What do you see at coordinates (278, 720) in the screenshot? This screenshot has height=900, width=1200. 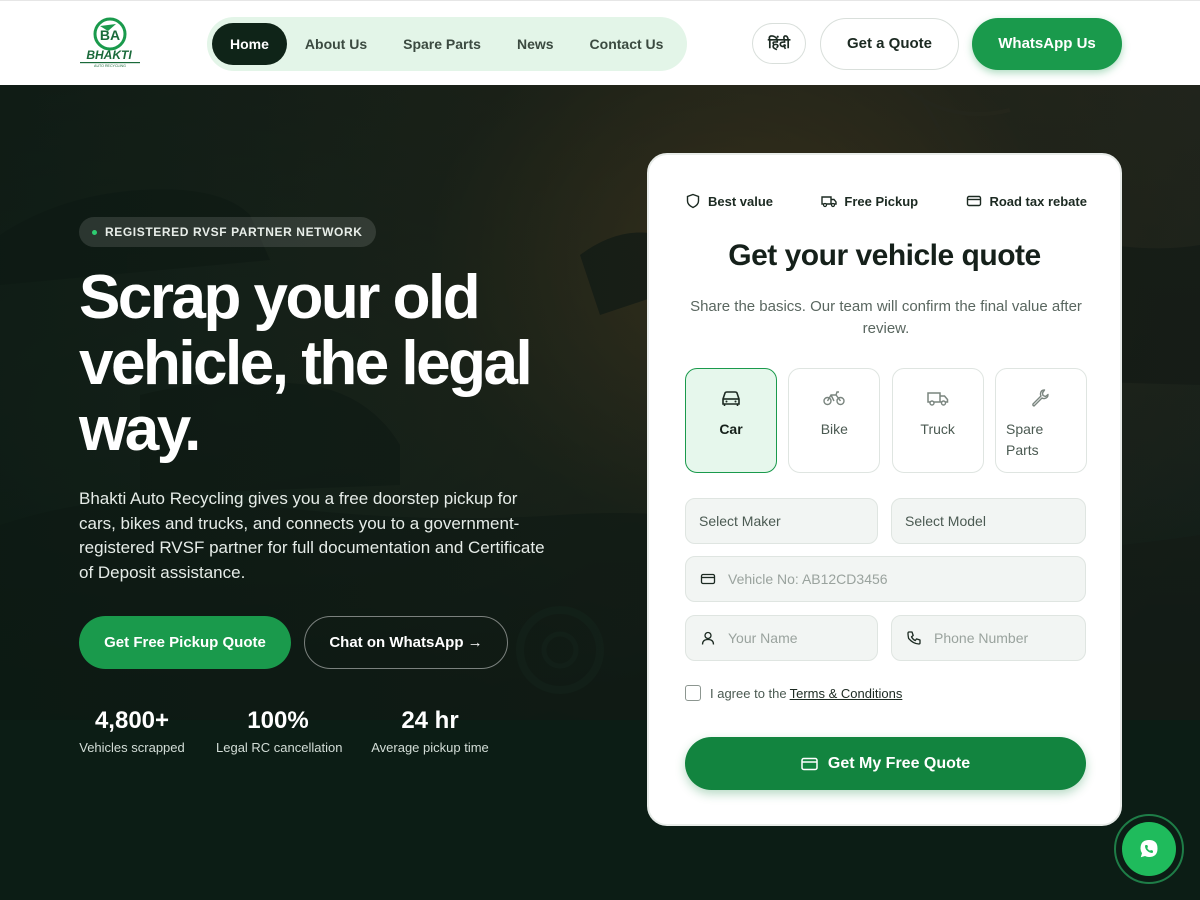 I see `stat-value: 100%` at bounding box center [278, 720].